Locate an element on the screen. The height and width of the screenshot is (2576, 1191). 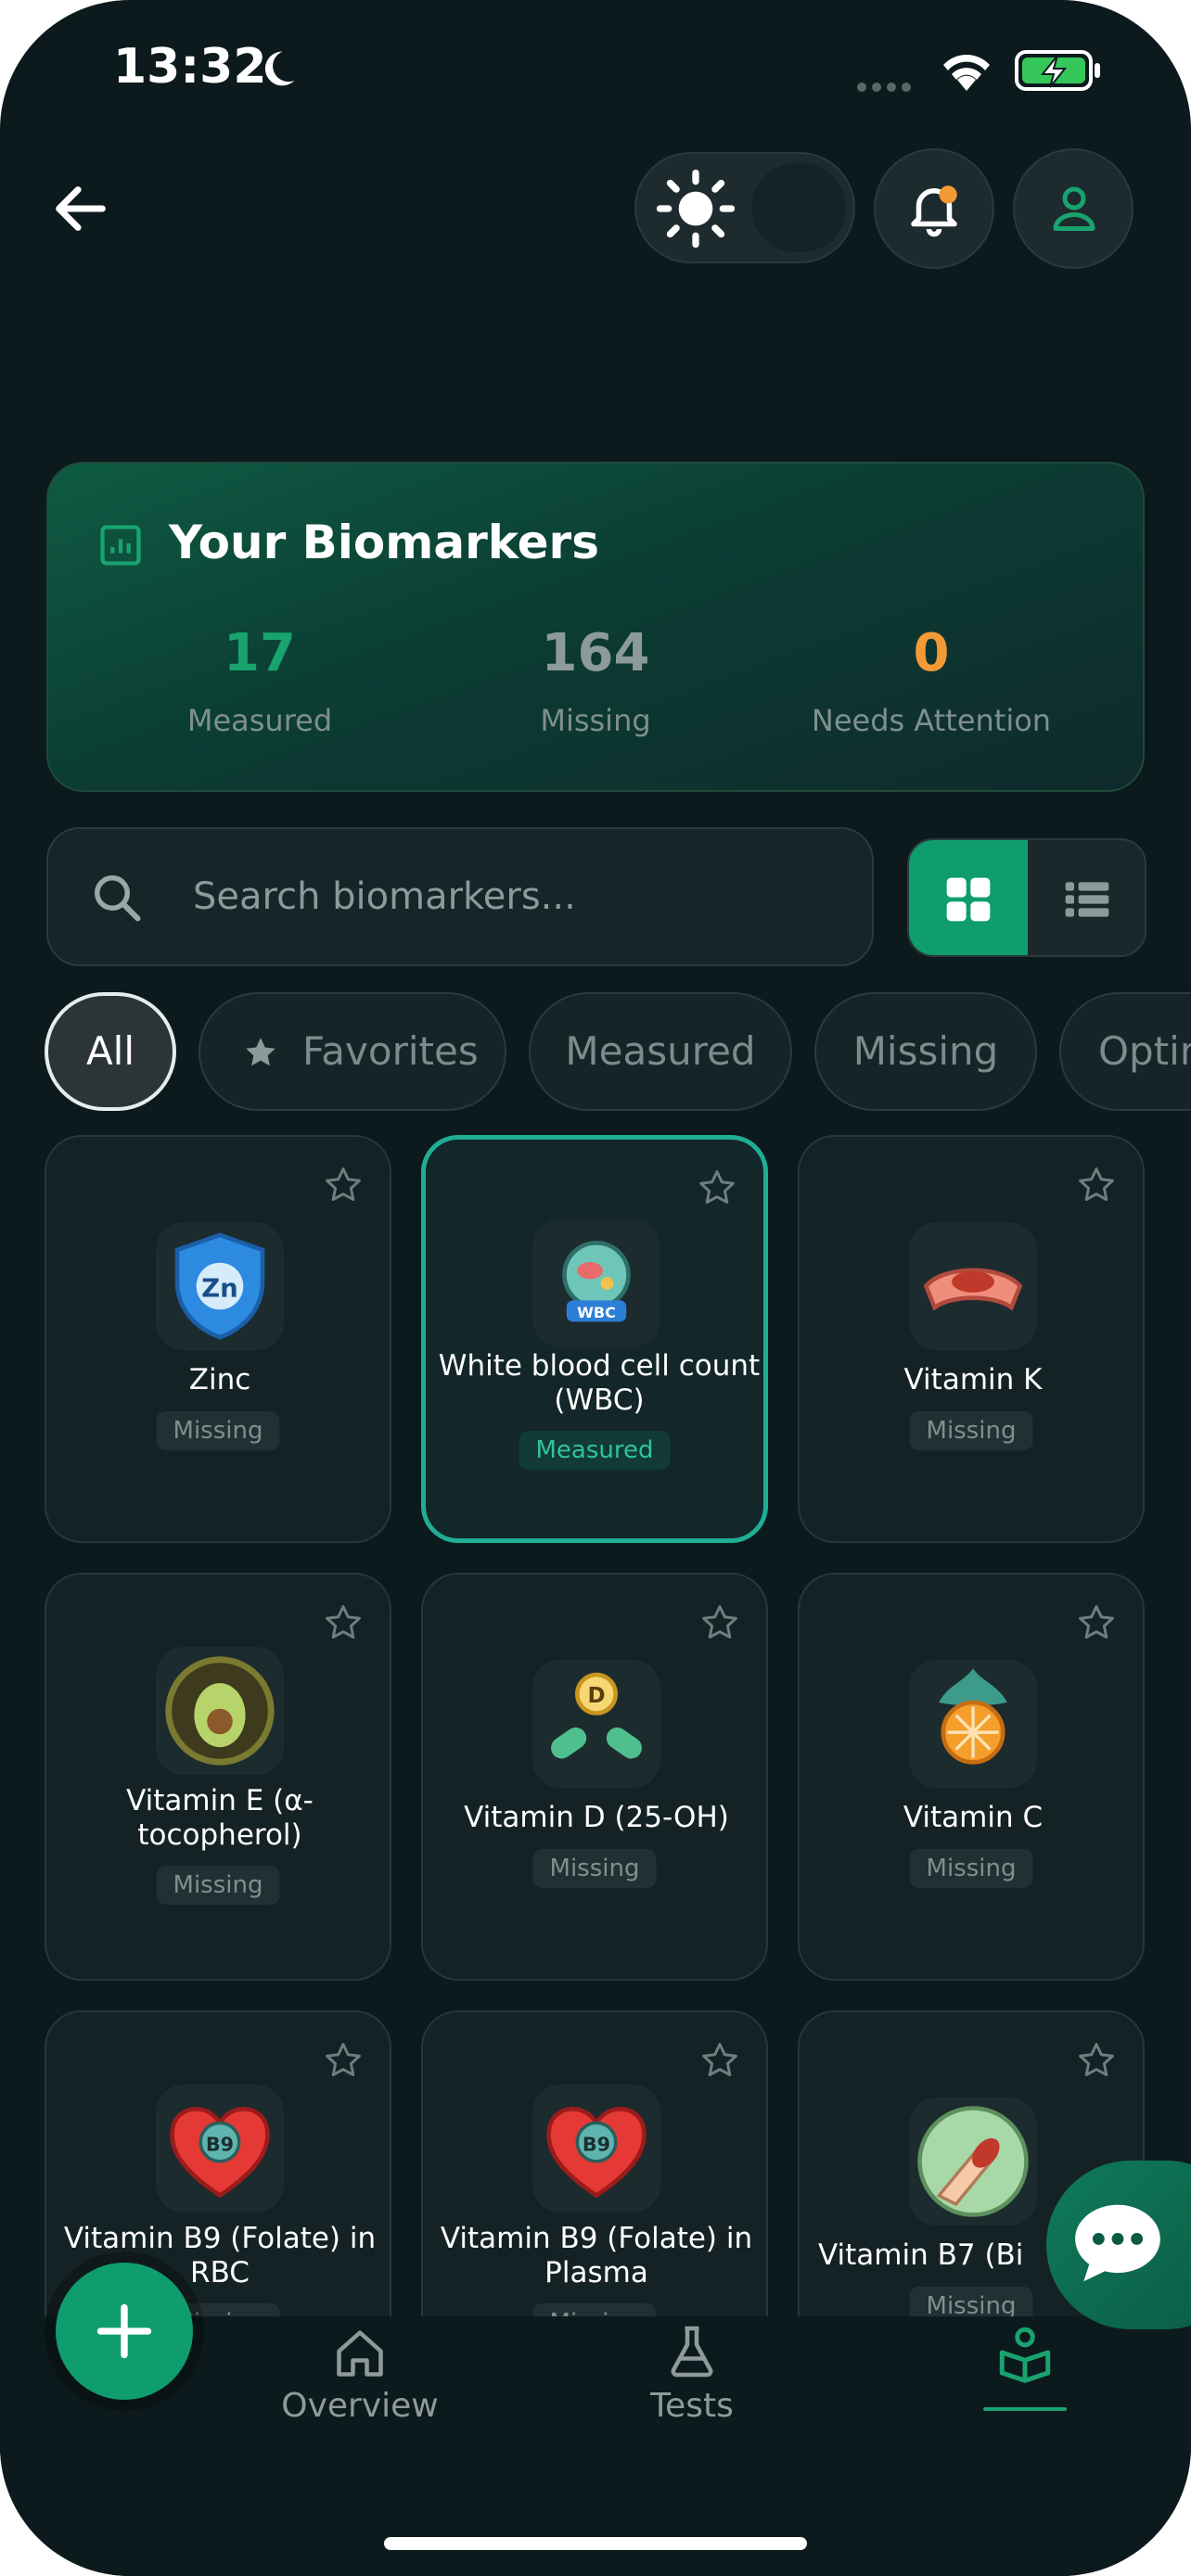
theme-toggle is located at coordinates (744, 207).